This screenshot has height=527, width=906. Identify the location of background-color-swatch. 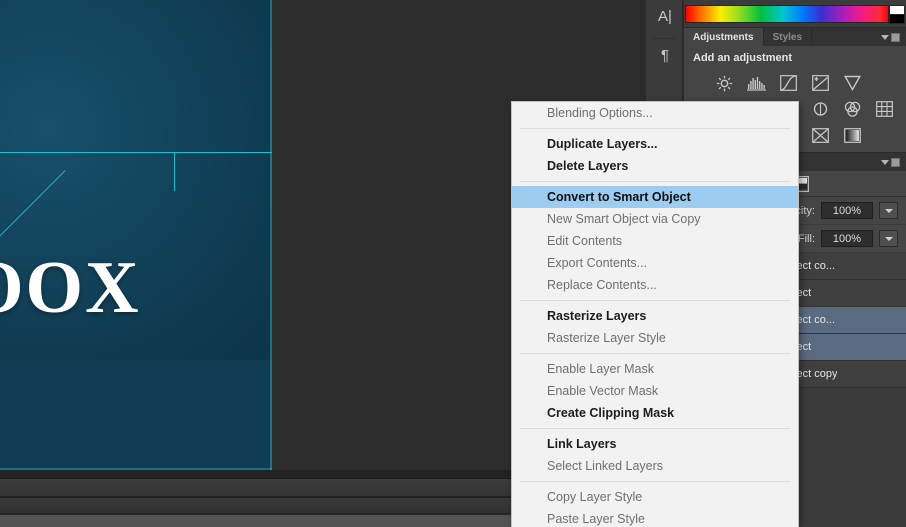
(897, 19).